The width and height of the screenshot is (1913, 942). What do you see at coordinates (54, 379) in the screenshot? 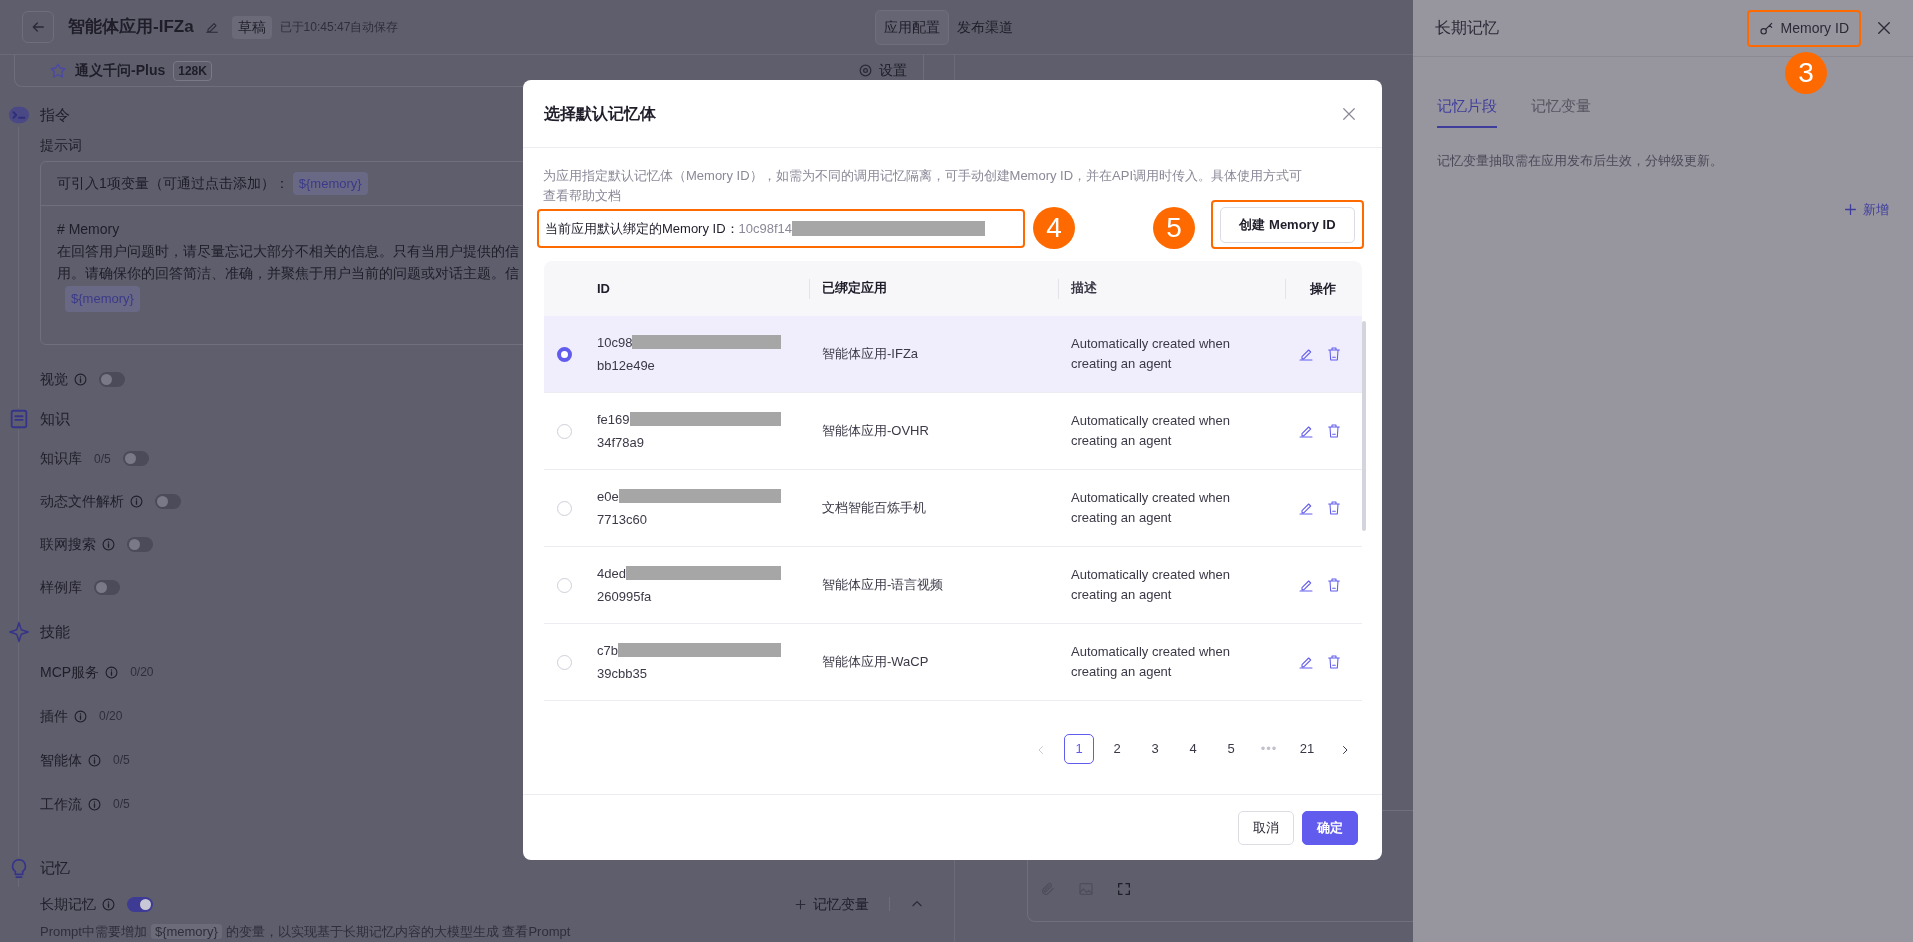
I see `option-label: 视觉` at bounding box center [54, 379].